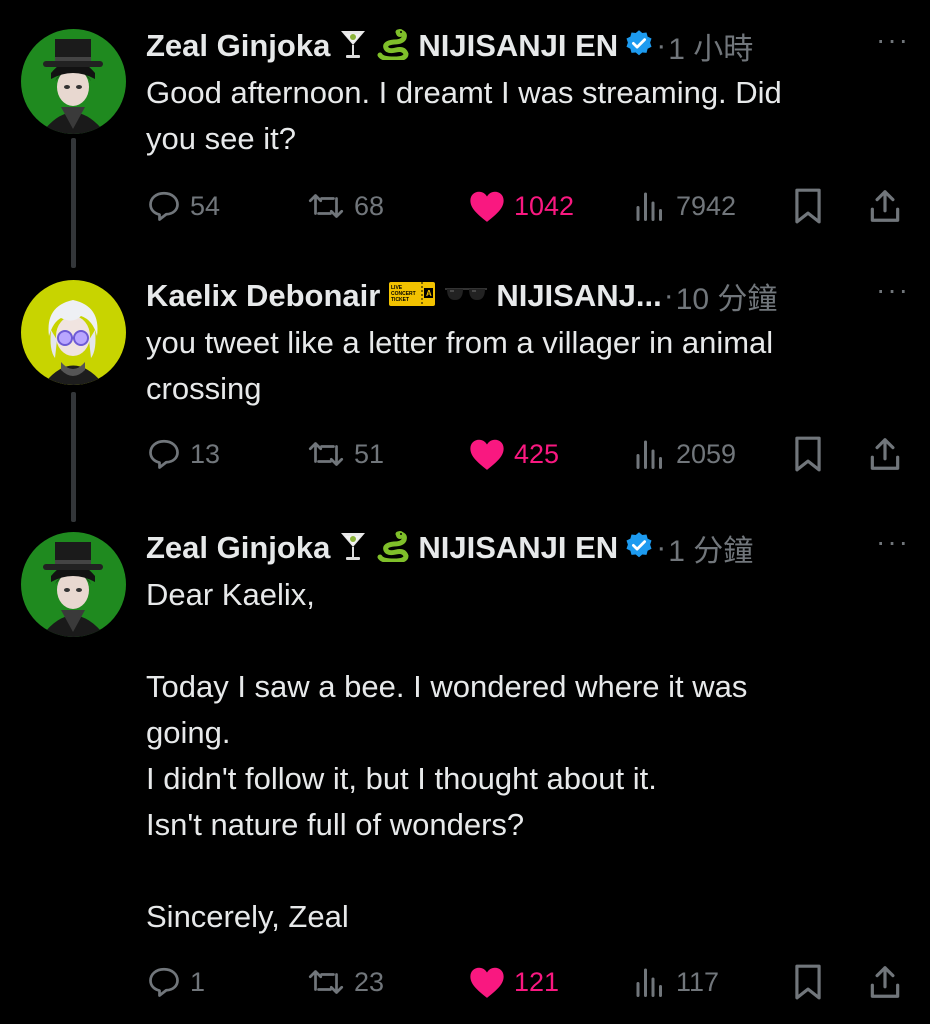 The width and height of the screenshot is (930, 1024). What do you see at coordinates (369, 205) in the screenshot?
I see `retweet-count: 68` at bounding box center [369, 205].